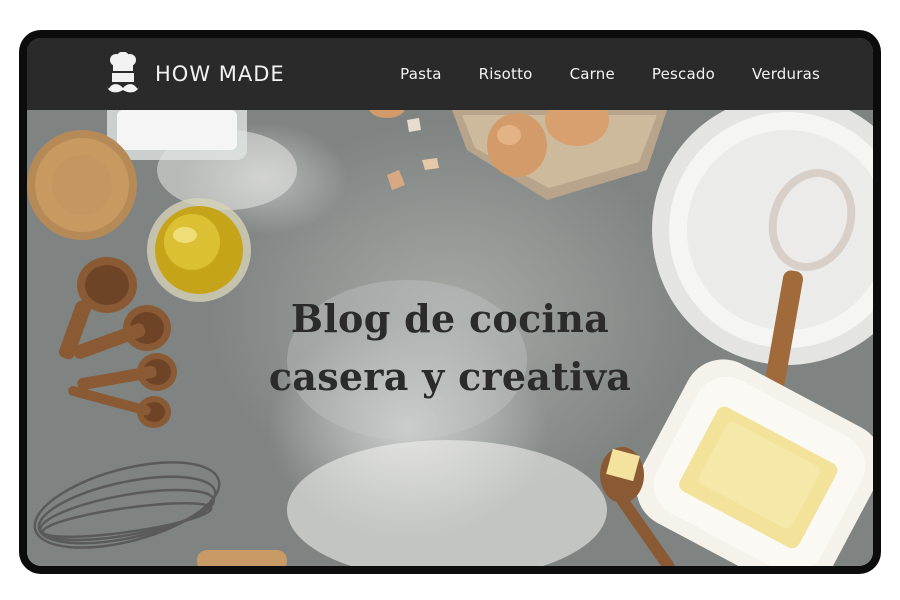 Image resolution: width=900 pixels, height=600 pixels. I want to click on nav-link-risotto: Risotto, so click(506, 74).